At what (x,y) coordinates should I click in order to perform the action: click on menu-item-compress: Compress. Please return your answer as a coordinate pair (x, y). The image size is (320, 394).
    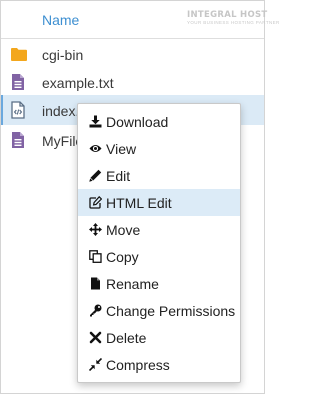
    Looking at the image, I should click on (159, 364).